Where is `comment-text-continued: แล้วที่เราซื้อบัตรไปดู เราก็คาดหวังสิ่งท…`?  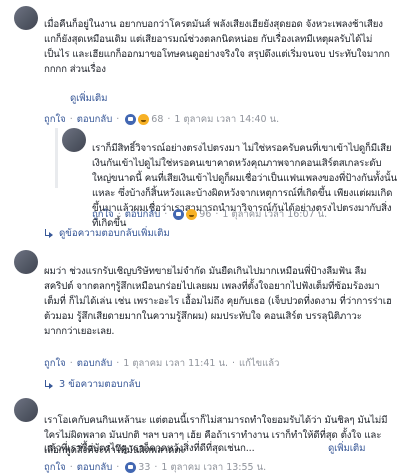 comment-text-continued: แล้วที่เราซื้อบัตรไปดู เราก็คาดหวังสิ่งท… is located at coordinates (149, 448).